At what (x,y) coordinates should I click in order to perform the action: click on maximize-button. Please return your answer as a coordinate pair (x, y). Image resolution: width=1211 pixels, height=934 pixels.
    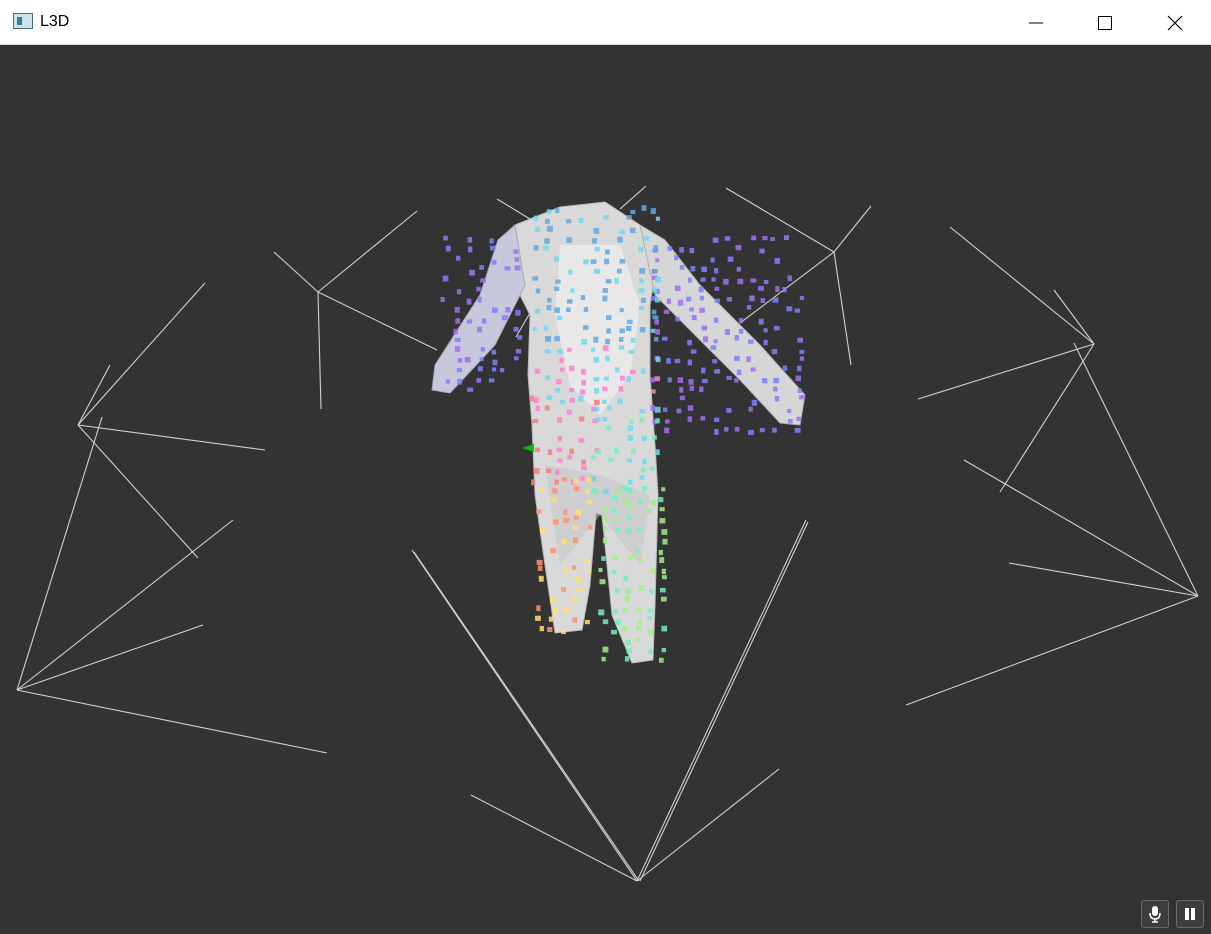
    Looking at the image, I should click on (1105, 22).